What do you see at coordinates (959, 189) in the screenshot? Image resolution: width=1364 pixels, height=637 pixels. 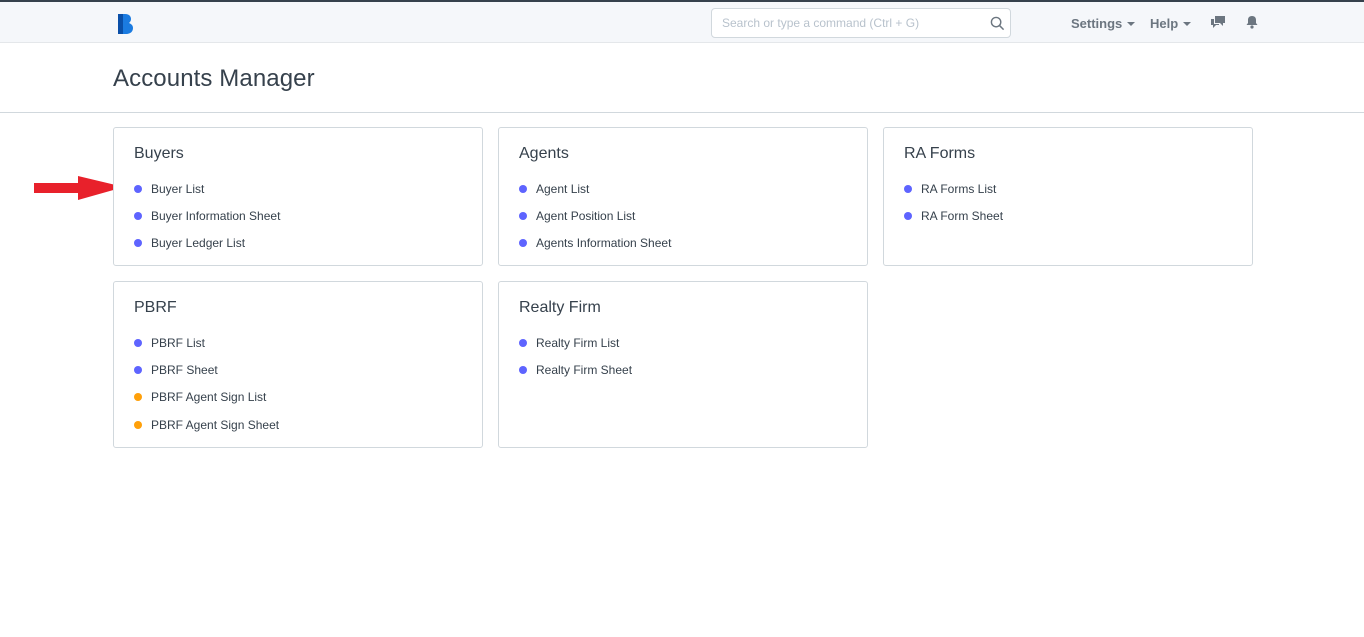 I see `link-label: RA Forms List` at bounding box center [959, 189].